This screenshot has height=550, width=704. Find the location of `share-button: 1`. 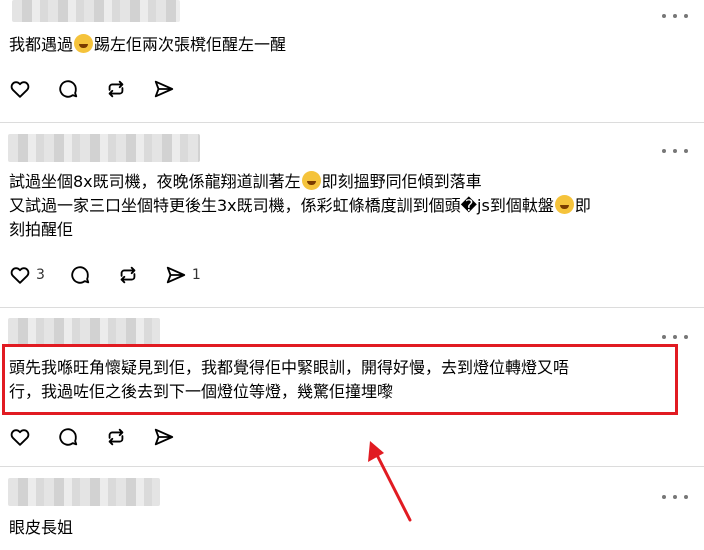

share-button: 1 is located at coordinates (183, 275).